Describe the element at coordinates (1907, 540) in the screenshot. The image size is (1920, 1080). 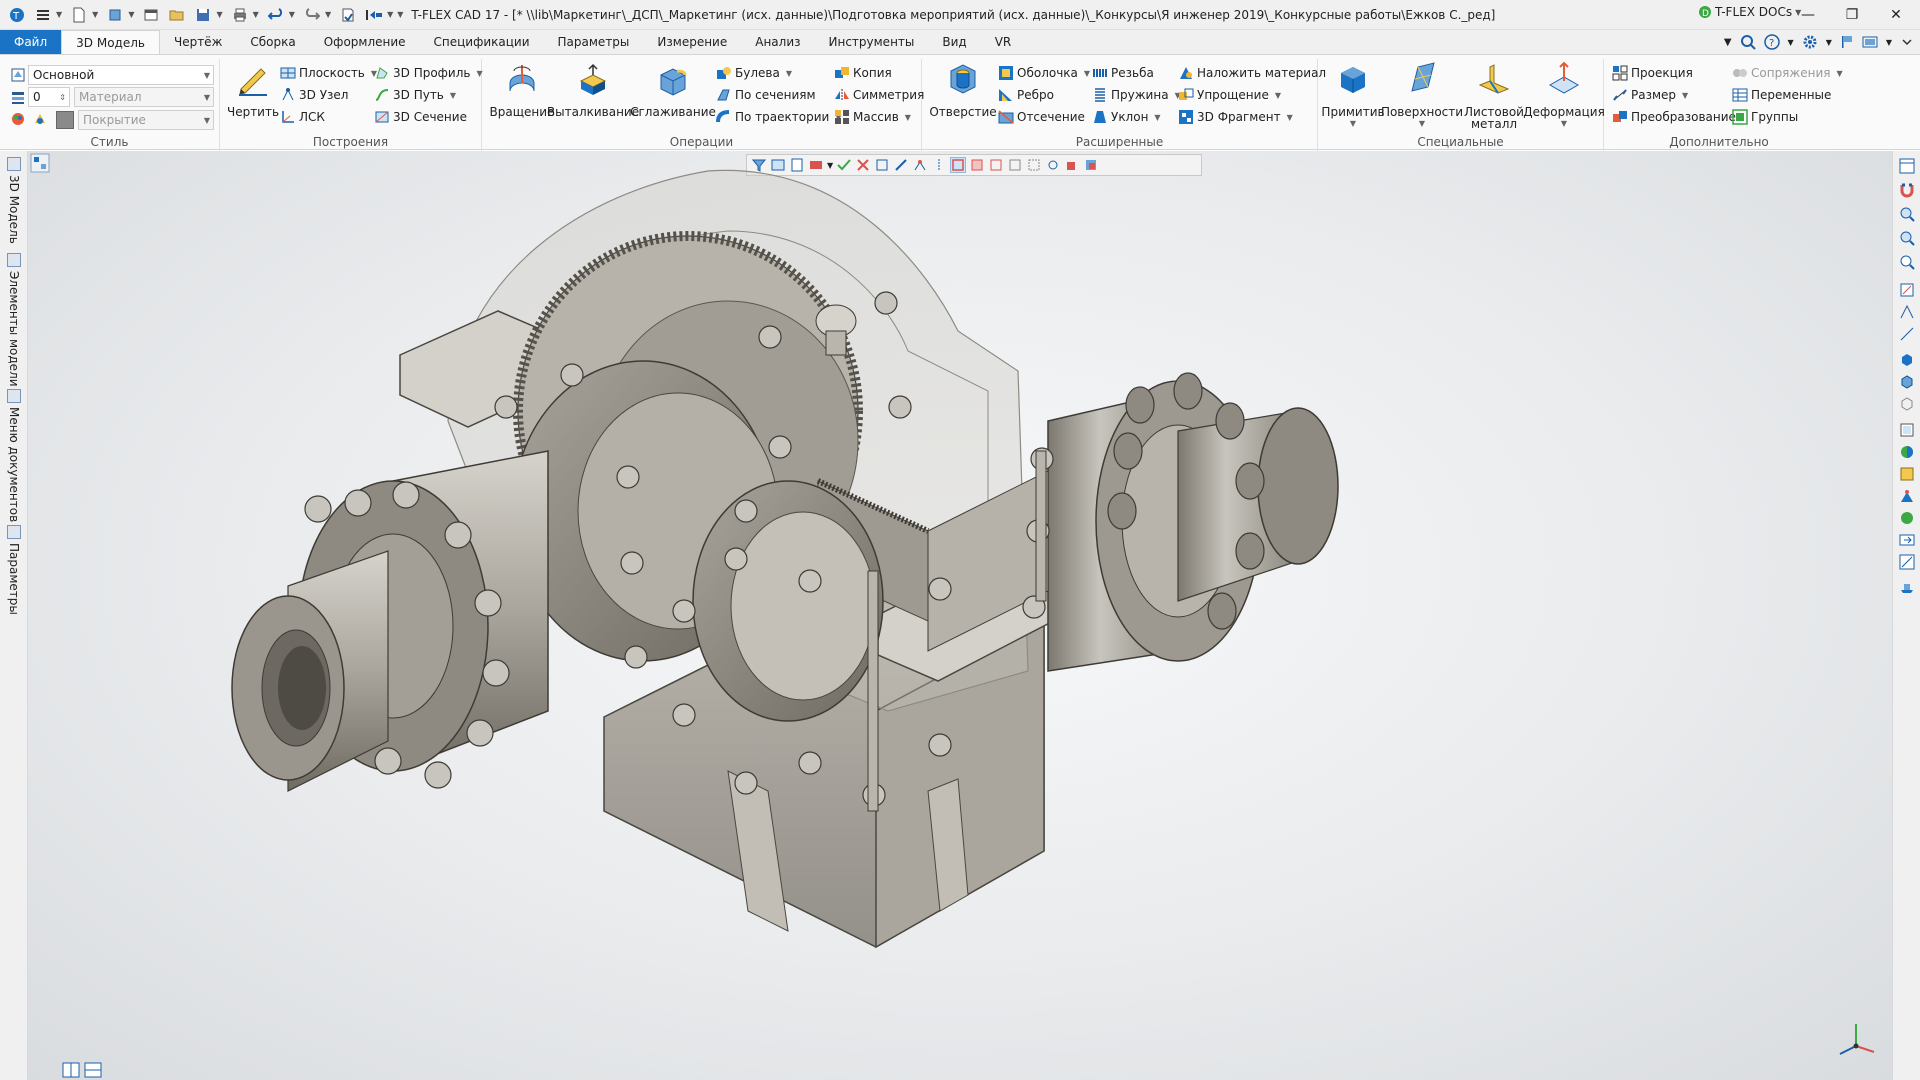
I see `export-view-icon` at that location.